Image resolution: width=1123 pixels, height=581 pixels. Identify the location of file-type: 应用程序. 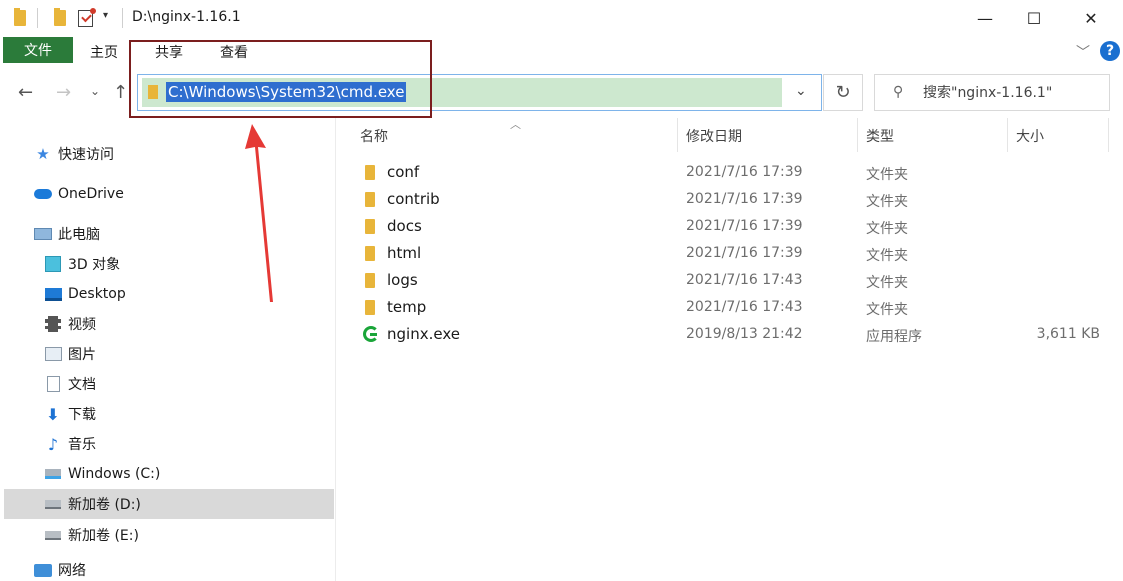
(894, 337).